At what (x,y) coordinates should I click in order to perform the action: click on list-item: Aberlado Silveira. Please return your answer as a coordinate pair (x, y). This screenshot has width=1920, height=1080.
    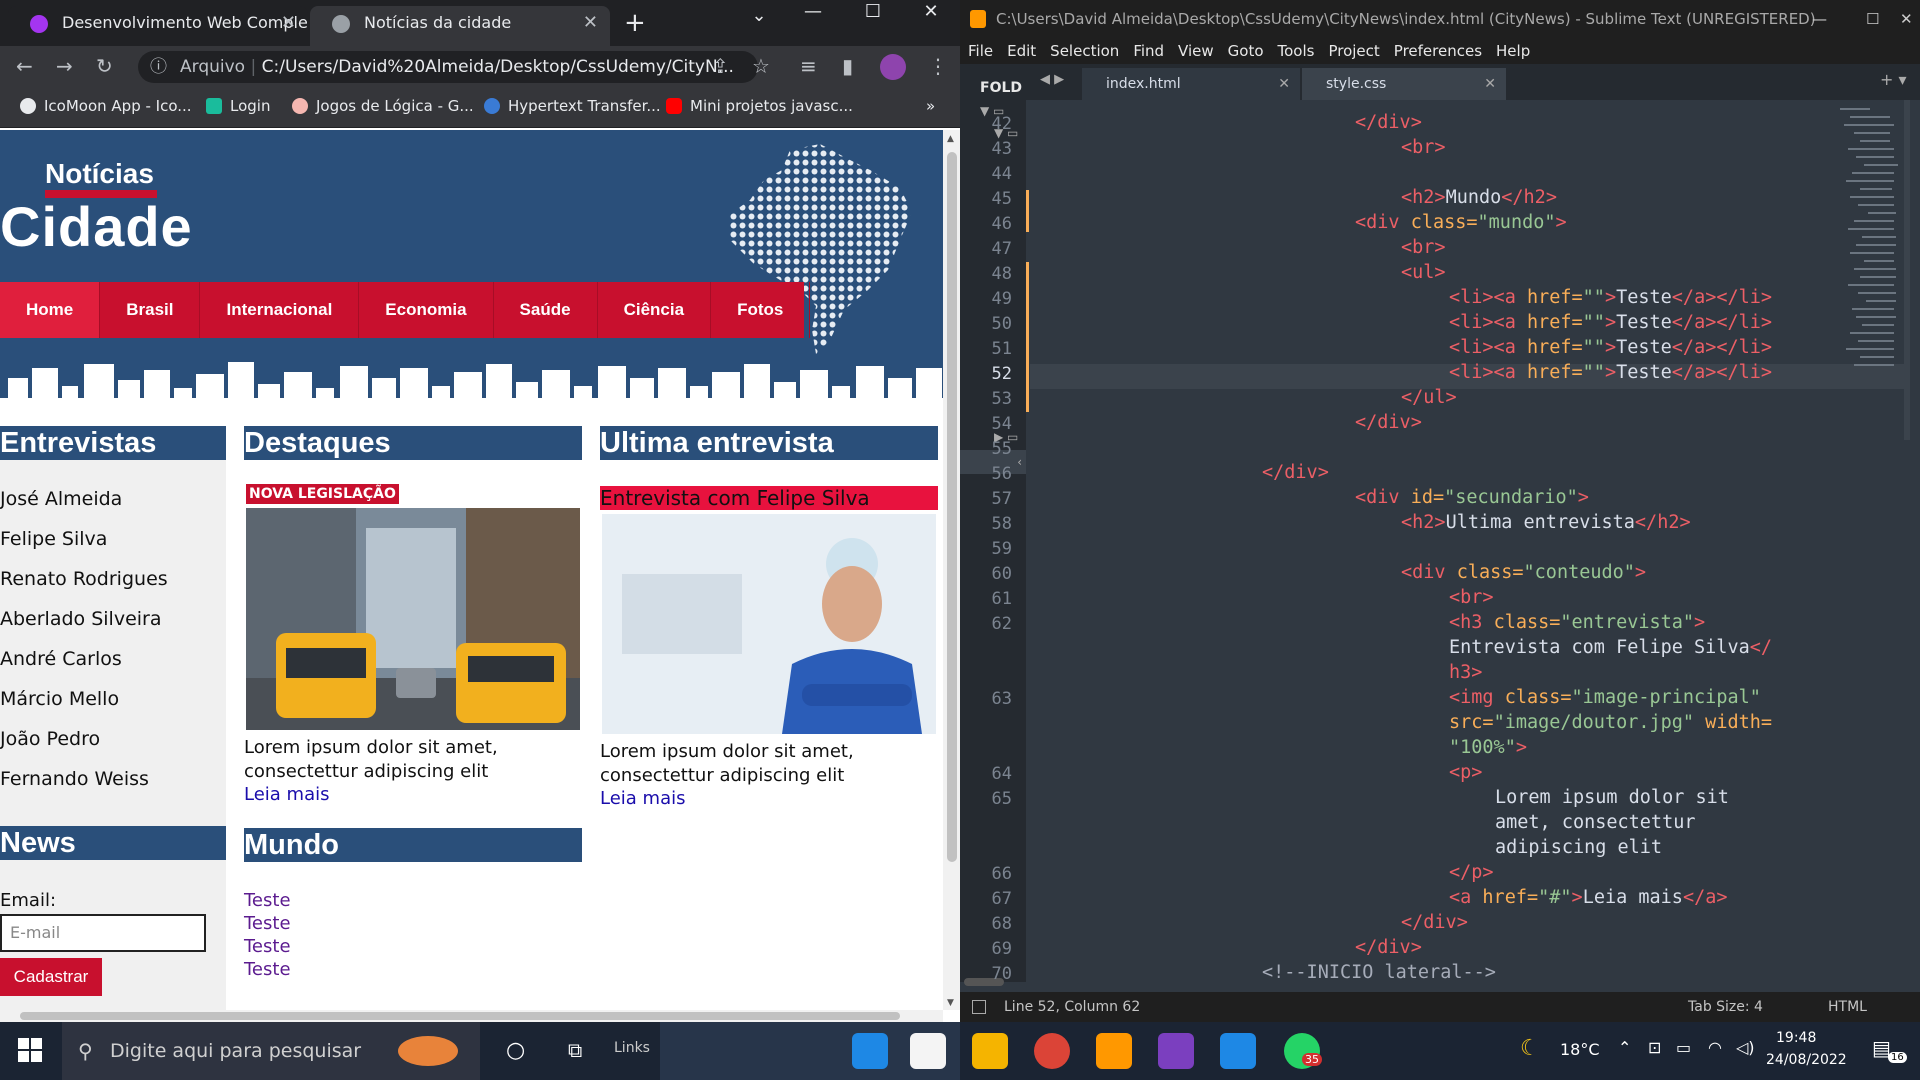
    Looking at the image, I should click on (81, 619).